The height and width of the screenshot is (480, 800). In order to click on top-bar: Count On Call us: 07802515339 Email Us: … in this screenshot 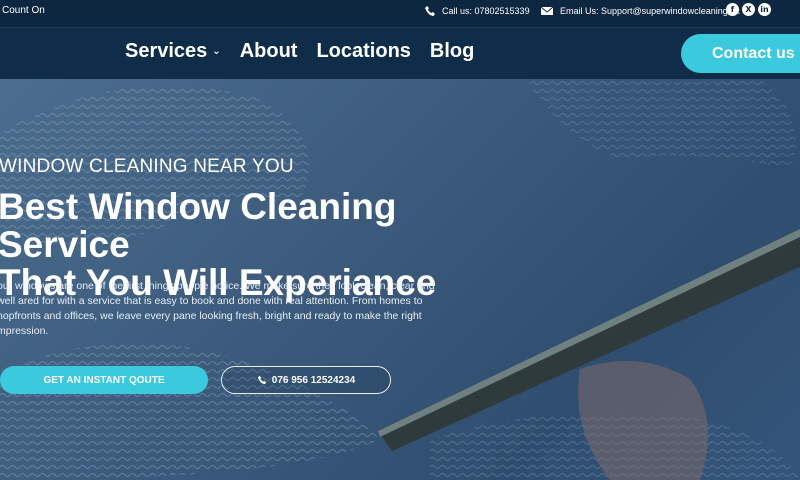, I will do `click(400, 13)`.